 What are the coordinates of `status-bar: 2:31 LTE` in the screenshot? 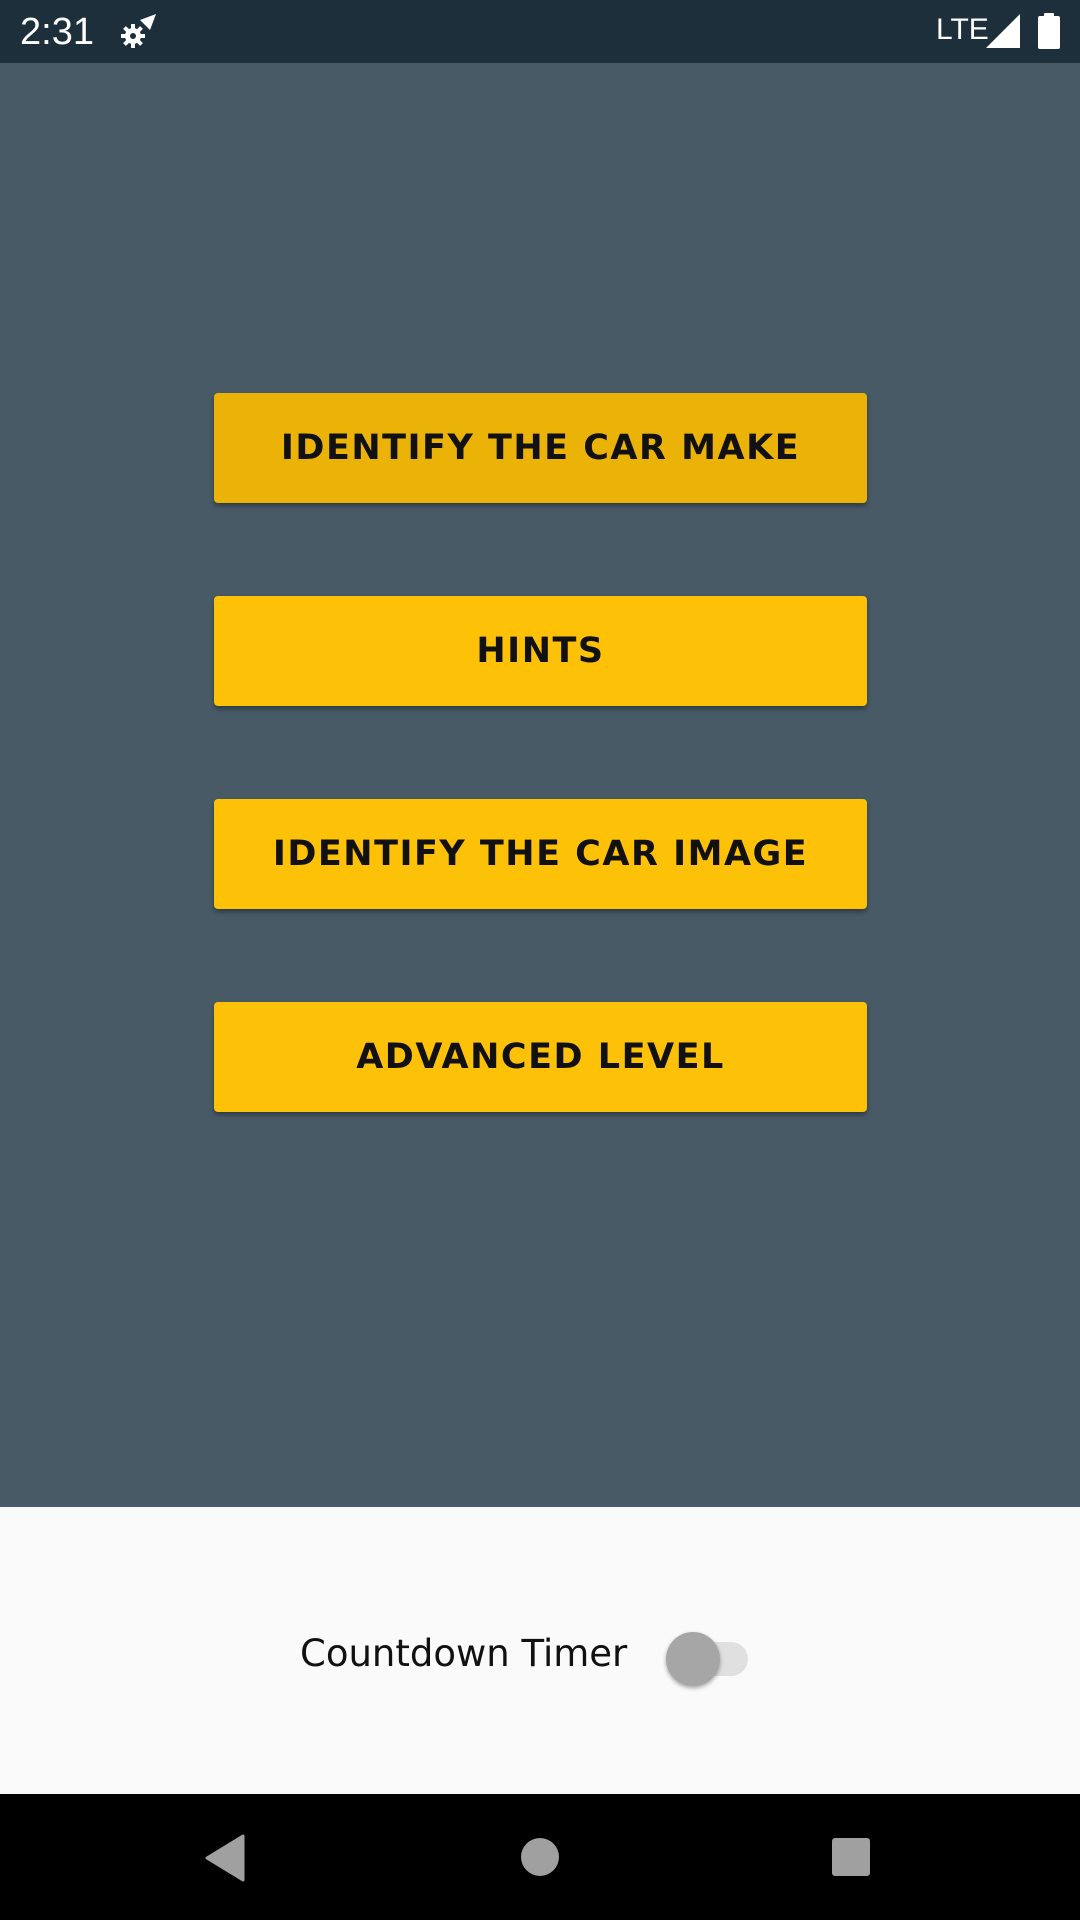 It's located at (540, 31).